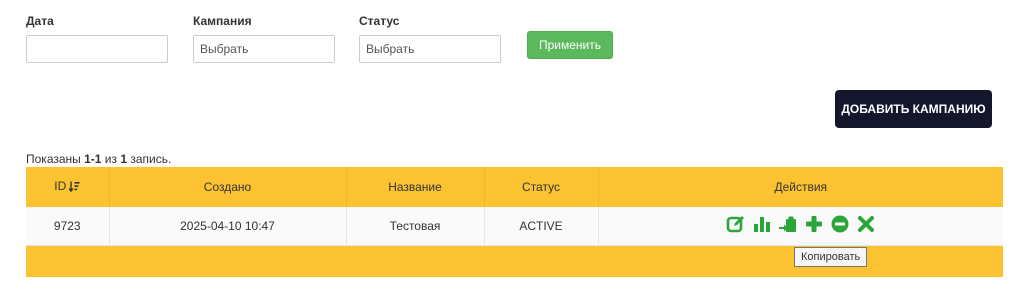 Image resolution: width=1024 pixels, height=307 pixels. I want to click on column-header-actions: Действия, so click(800, 187).